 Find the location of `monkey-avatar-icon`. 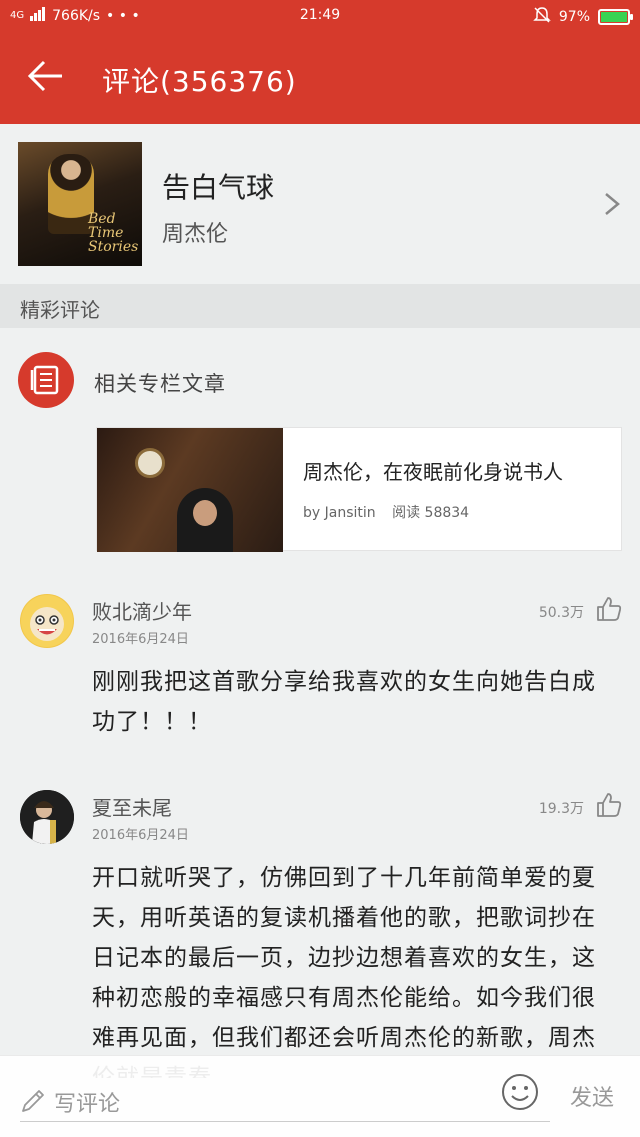

monkey-avatar-icon is located at coordinates (47, 621).